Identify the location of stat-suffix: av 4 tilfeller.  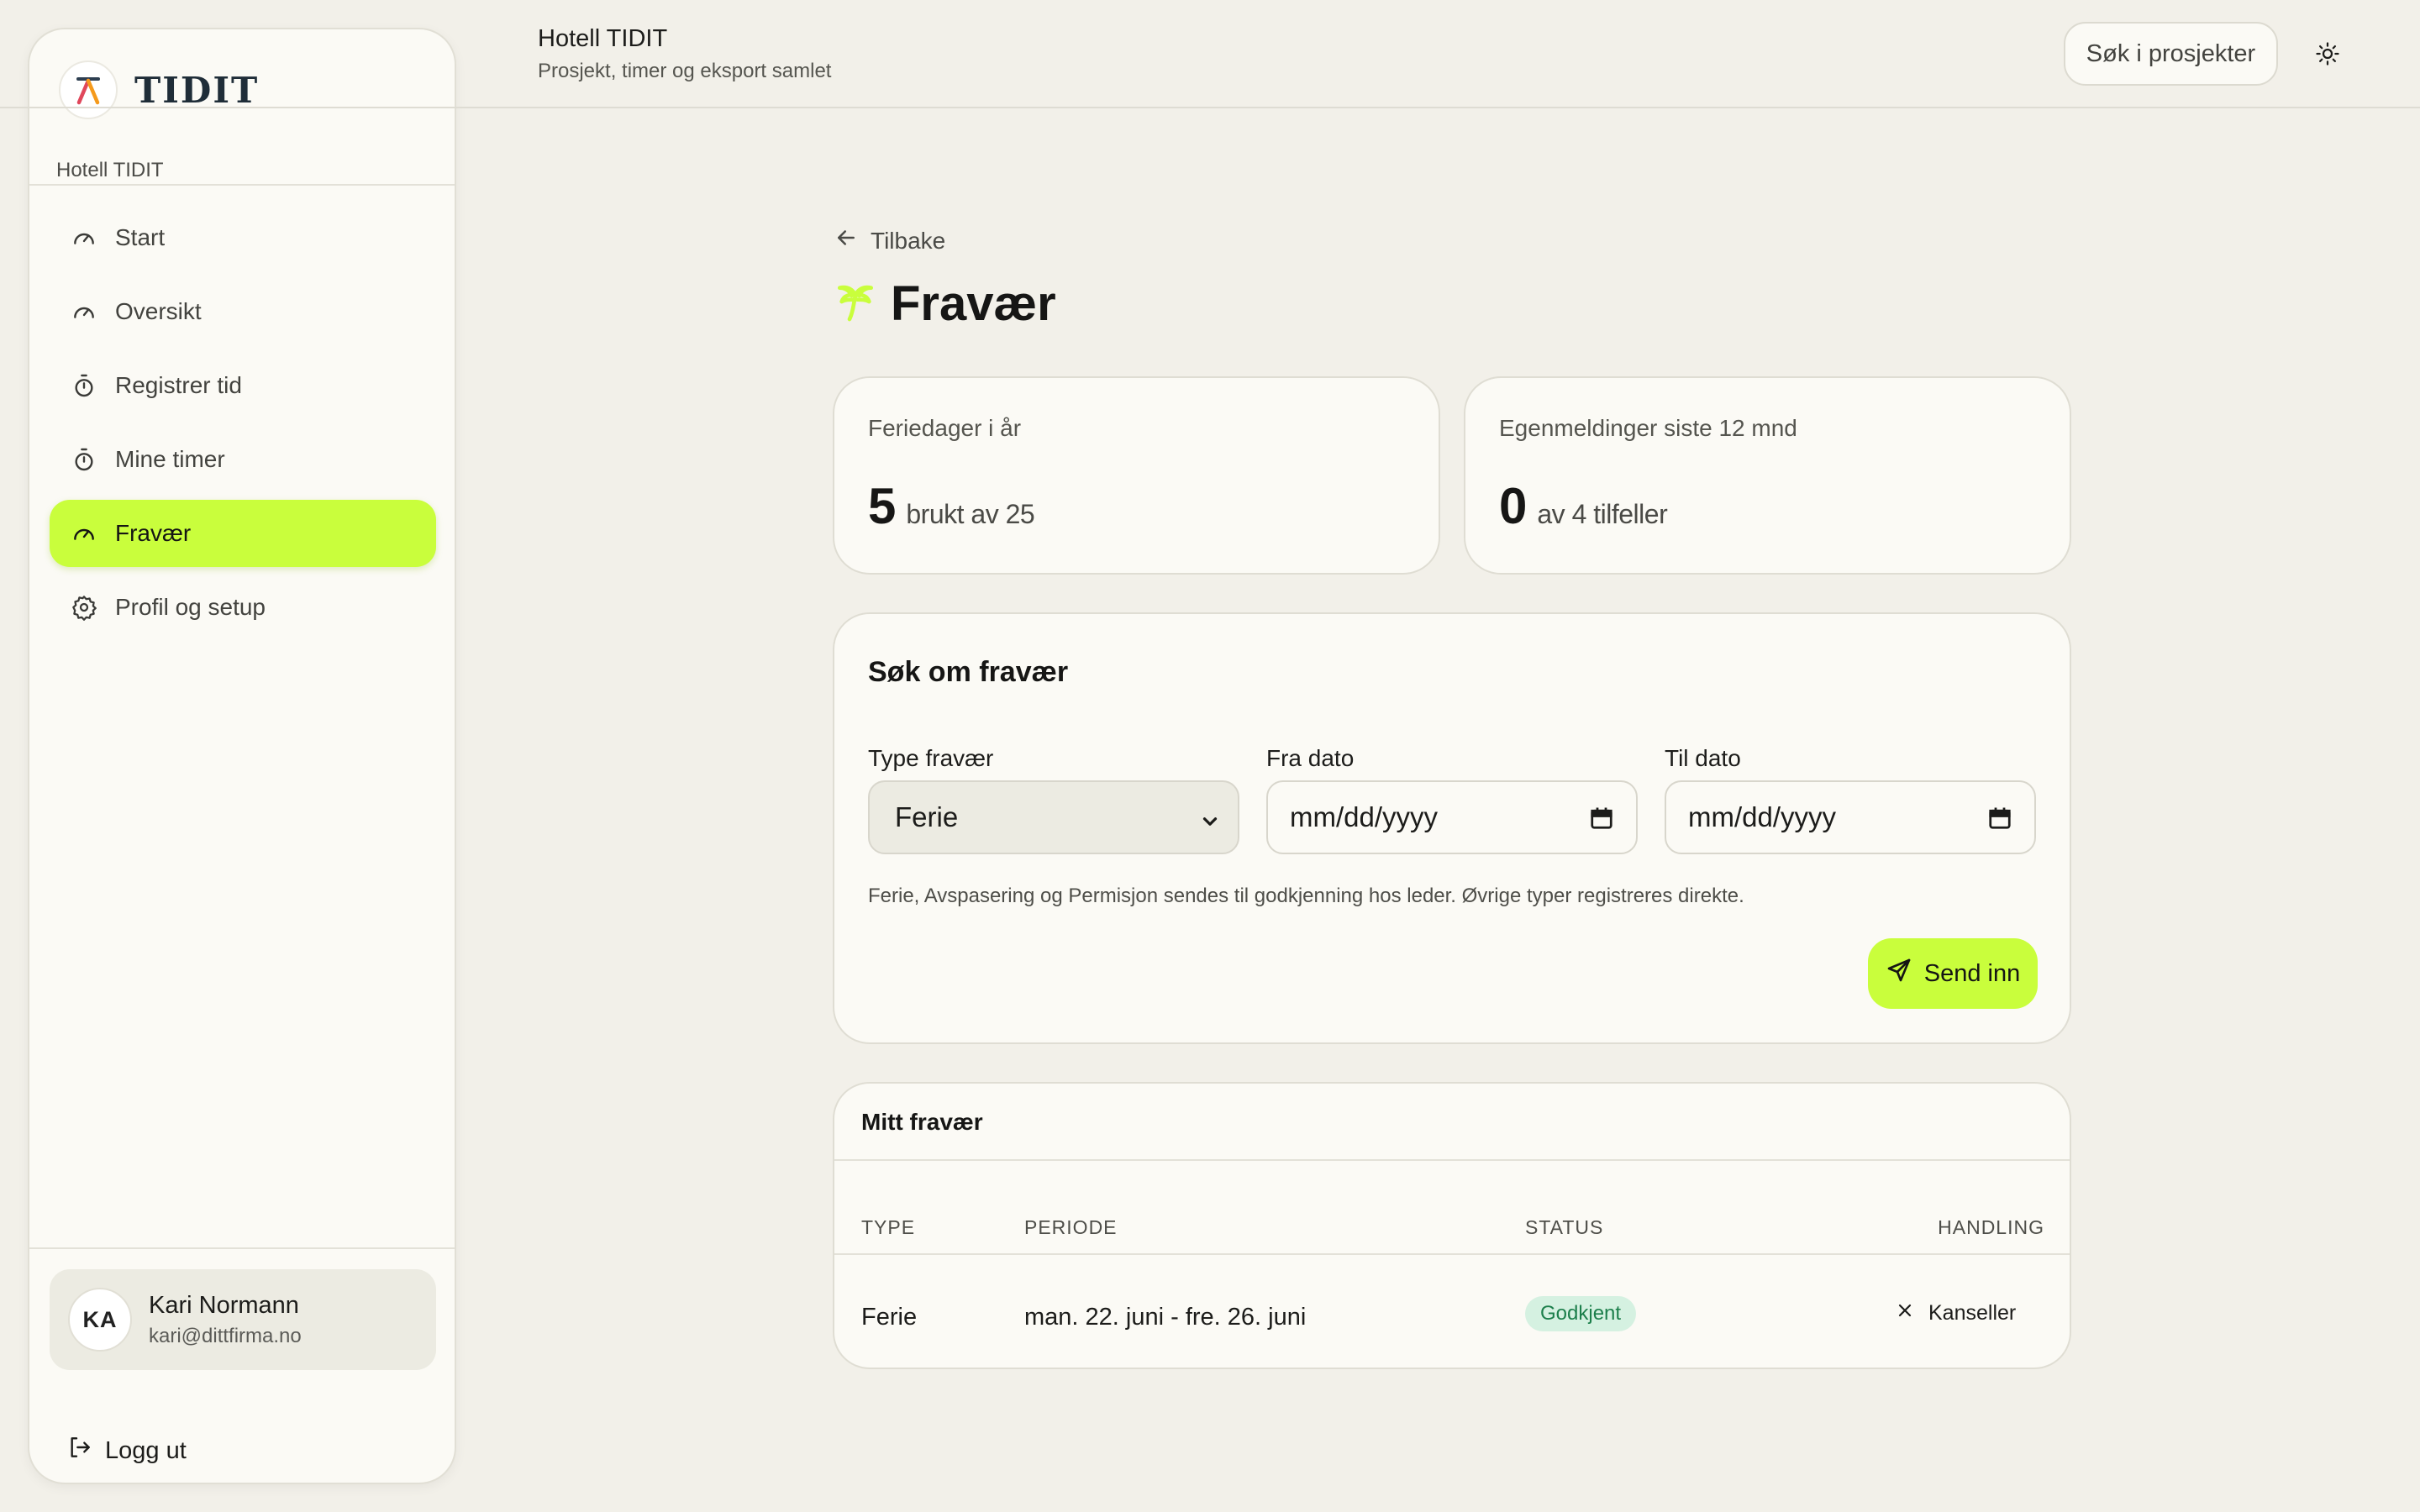
(1602, 514).